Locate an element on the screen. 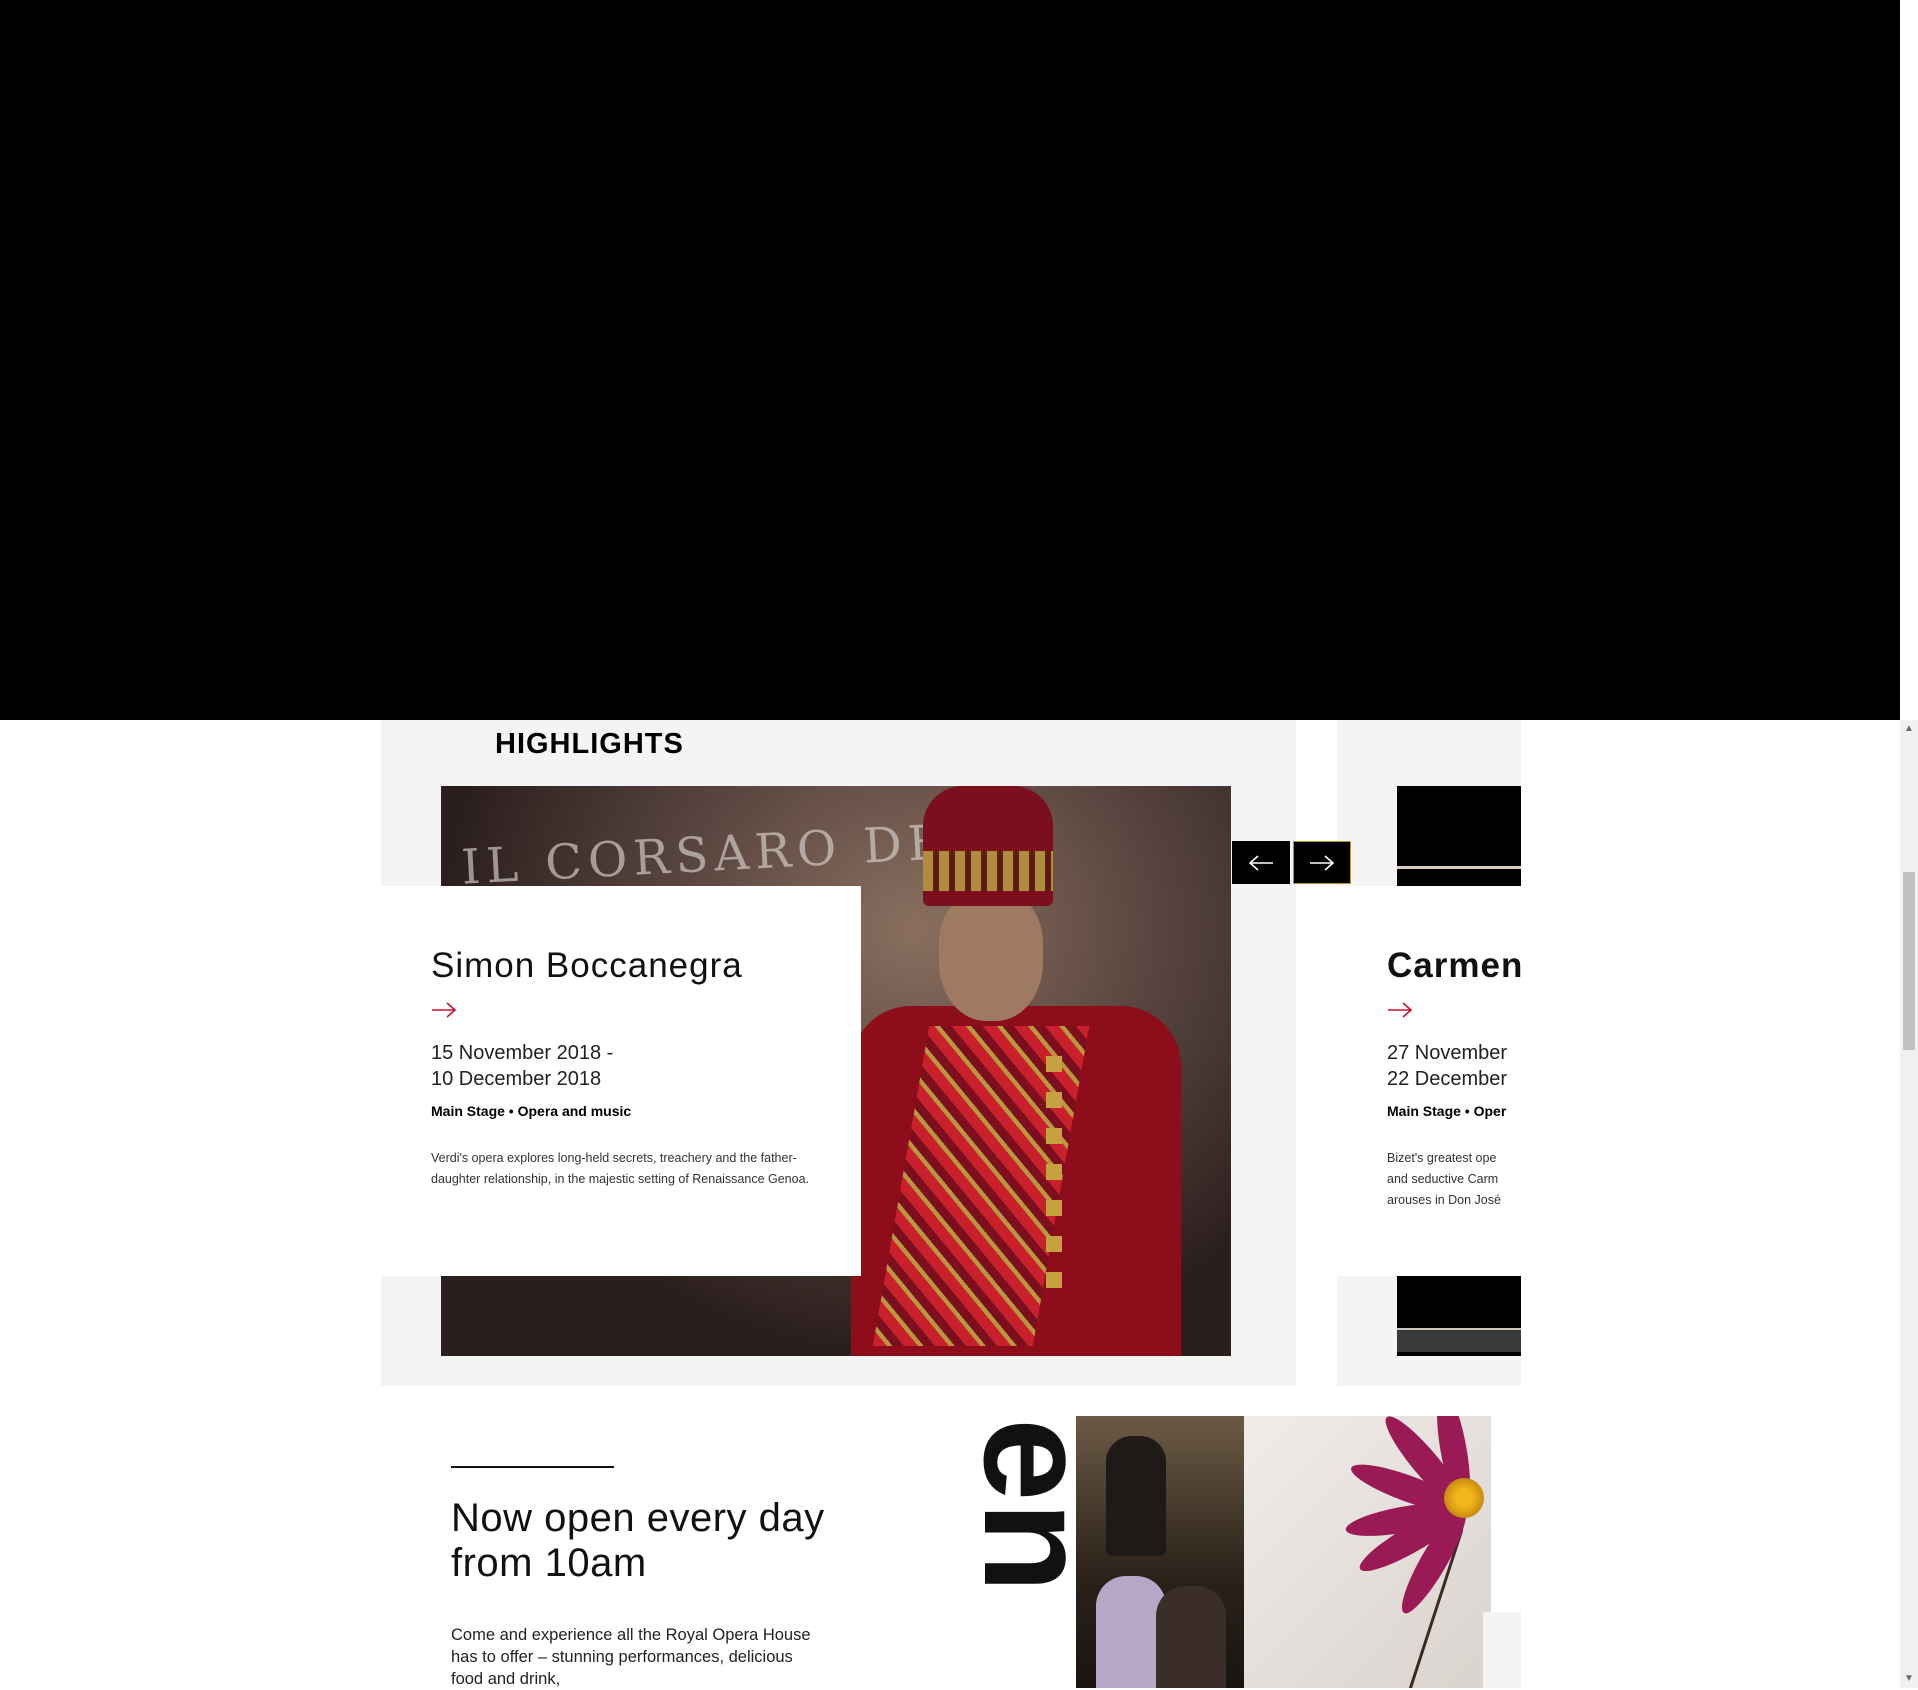 The image size is (1918, 1690). desc-line: and seductive Carm is located at coordinates (1443, 1179).